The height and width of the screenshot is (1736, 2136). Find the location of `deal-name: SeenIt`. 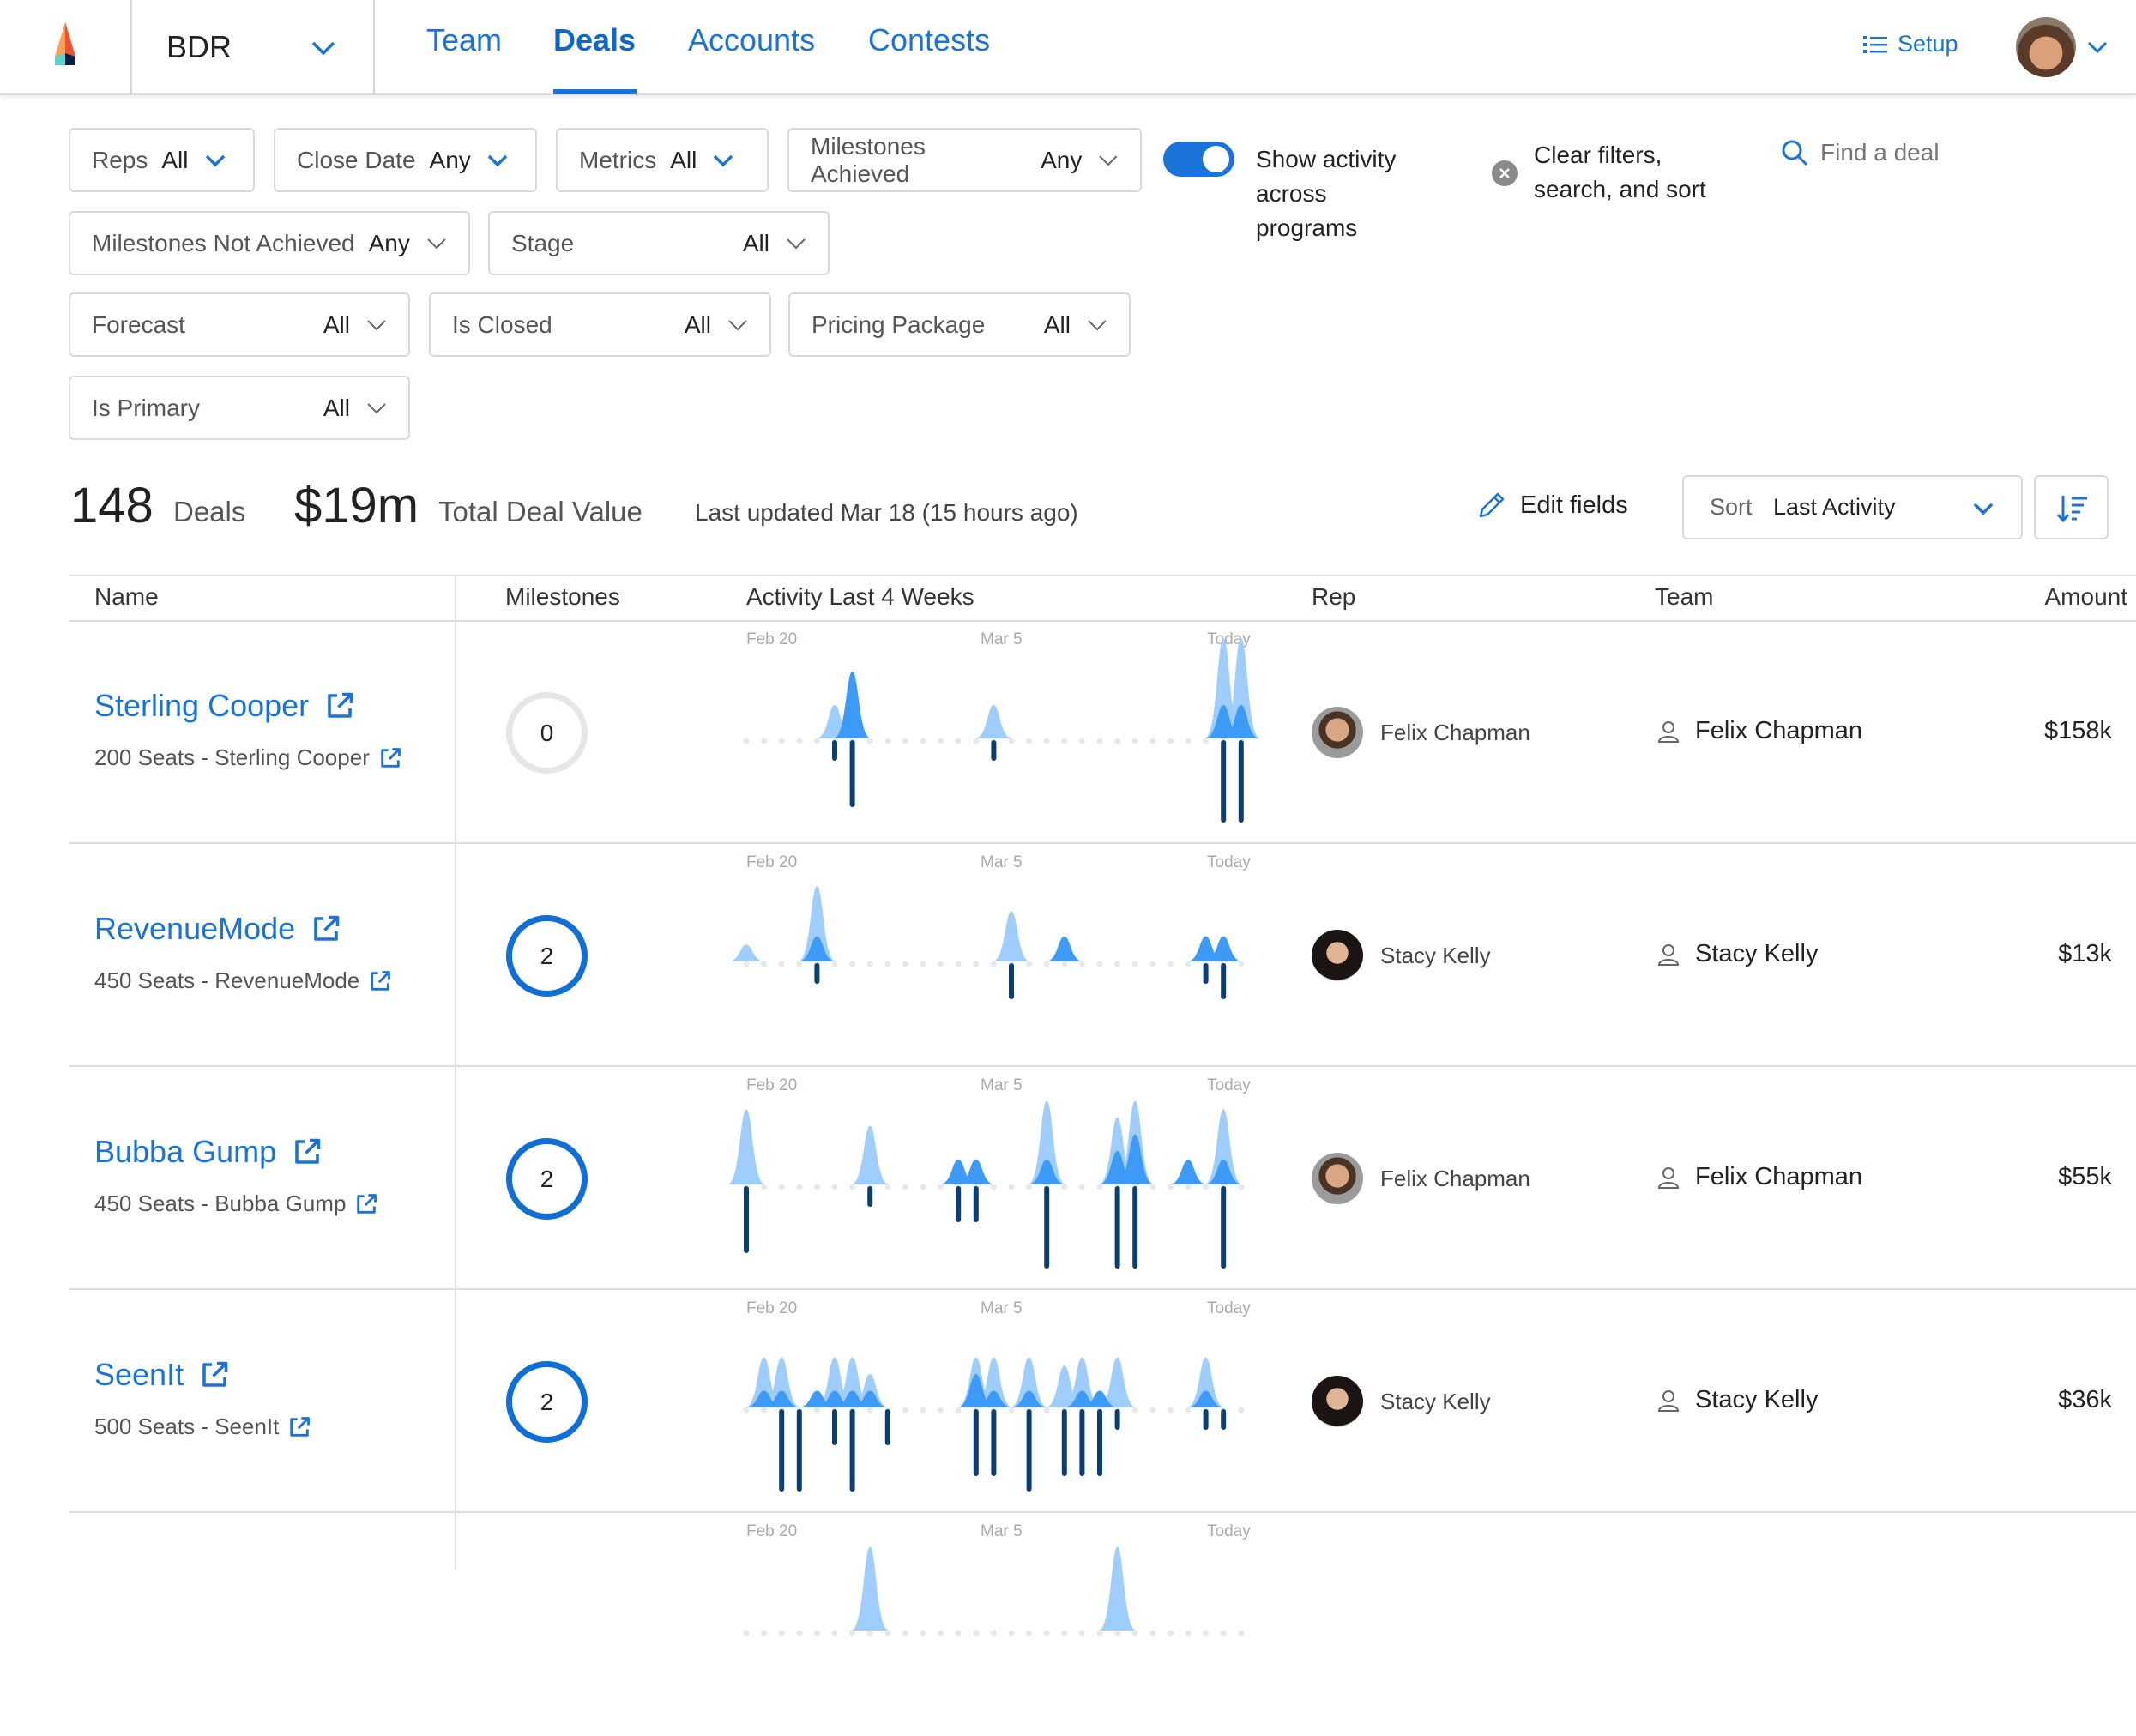

deal-name: SeenIt is located at coordinates (139, 1375).